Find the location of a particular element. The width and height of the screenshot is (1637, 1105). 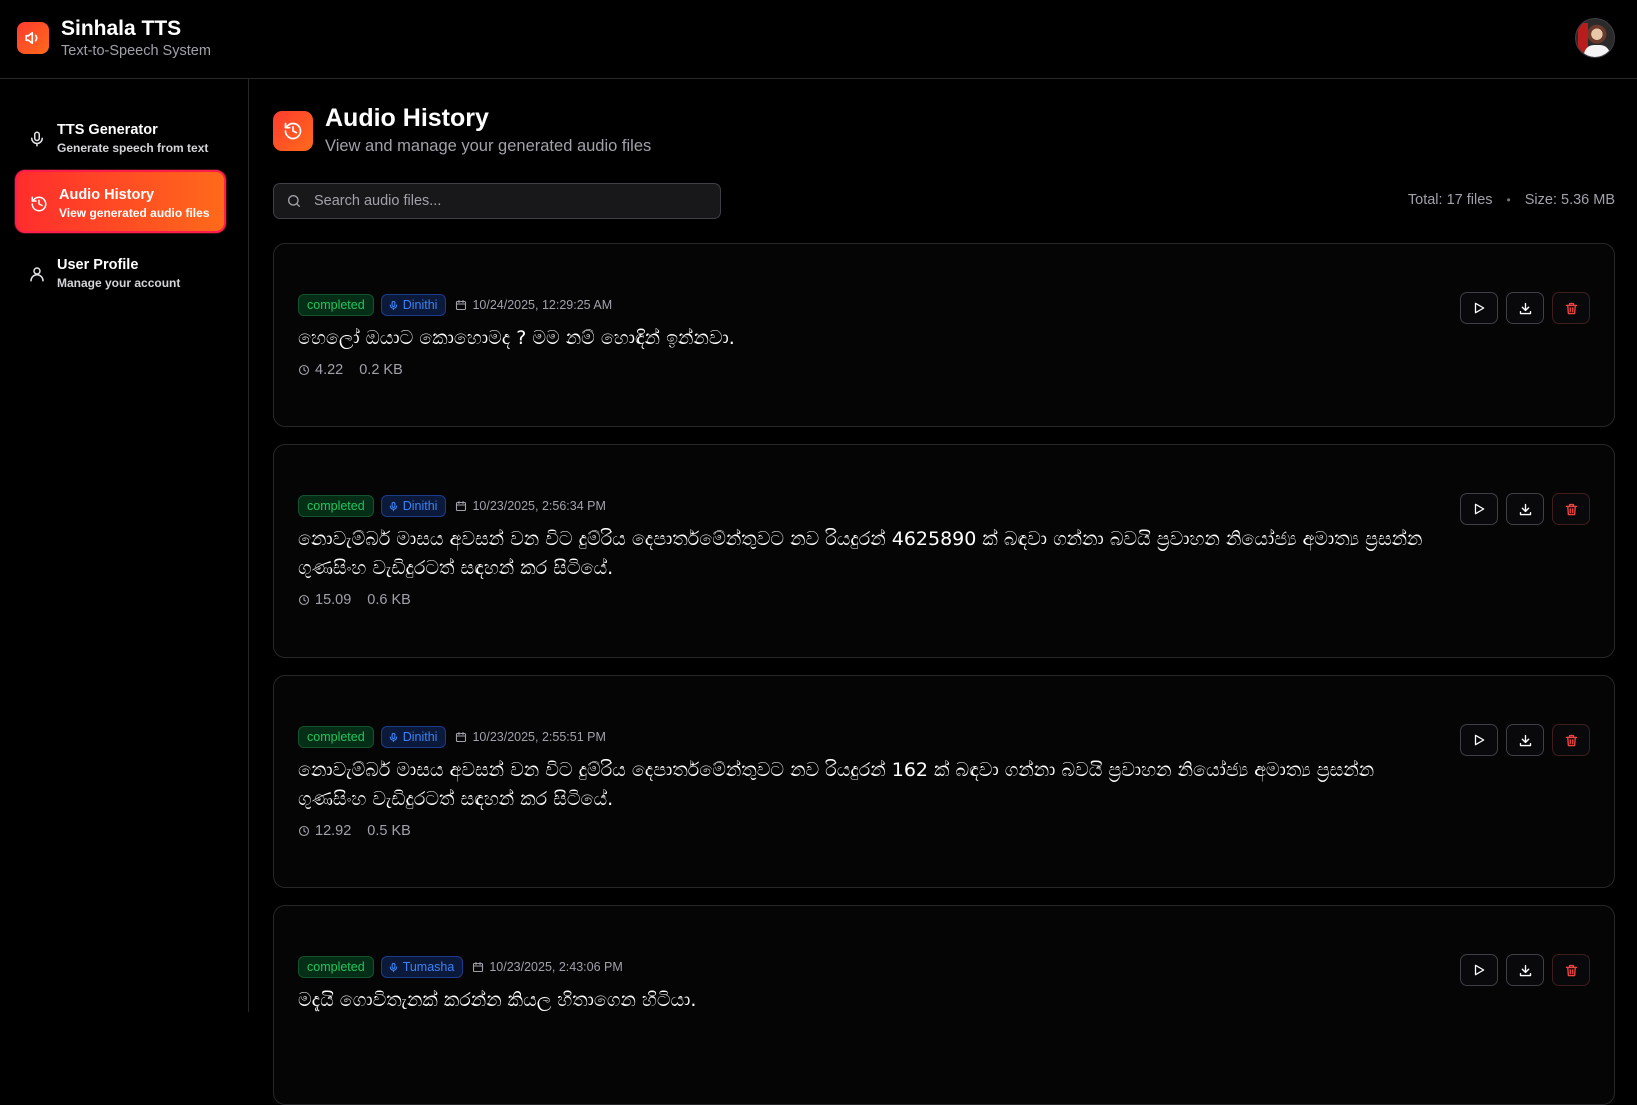

file-size: 0.5 KB is located at coordinates (389, 831).